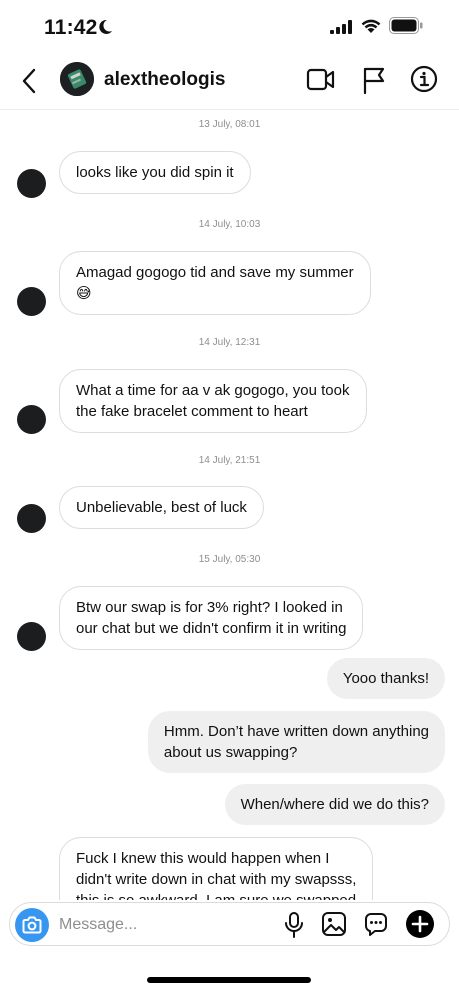  Describe the element at coordinates (376, 924) in the screenshot. I see `sticker-icon` at that location.